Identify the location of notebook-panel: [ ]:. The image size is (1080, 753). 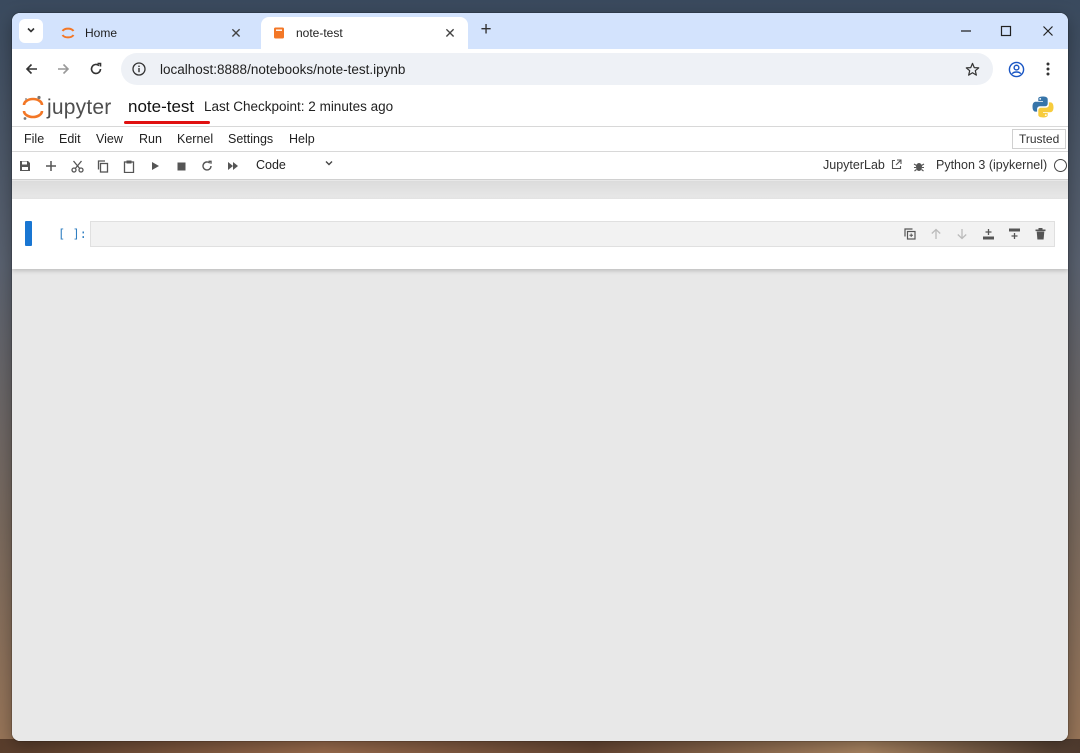
(540, 234).